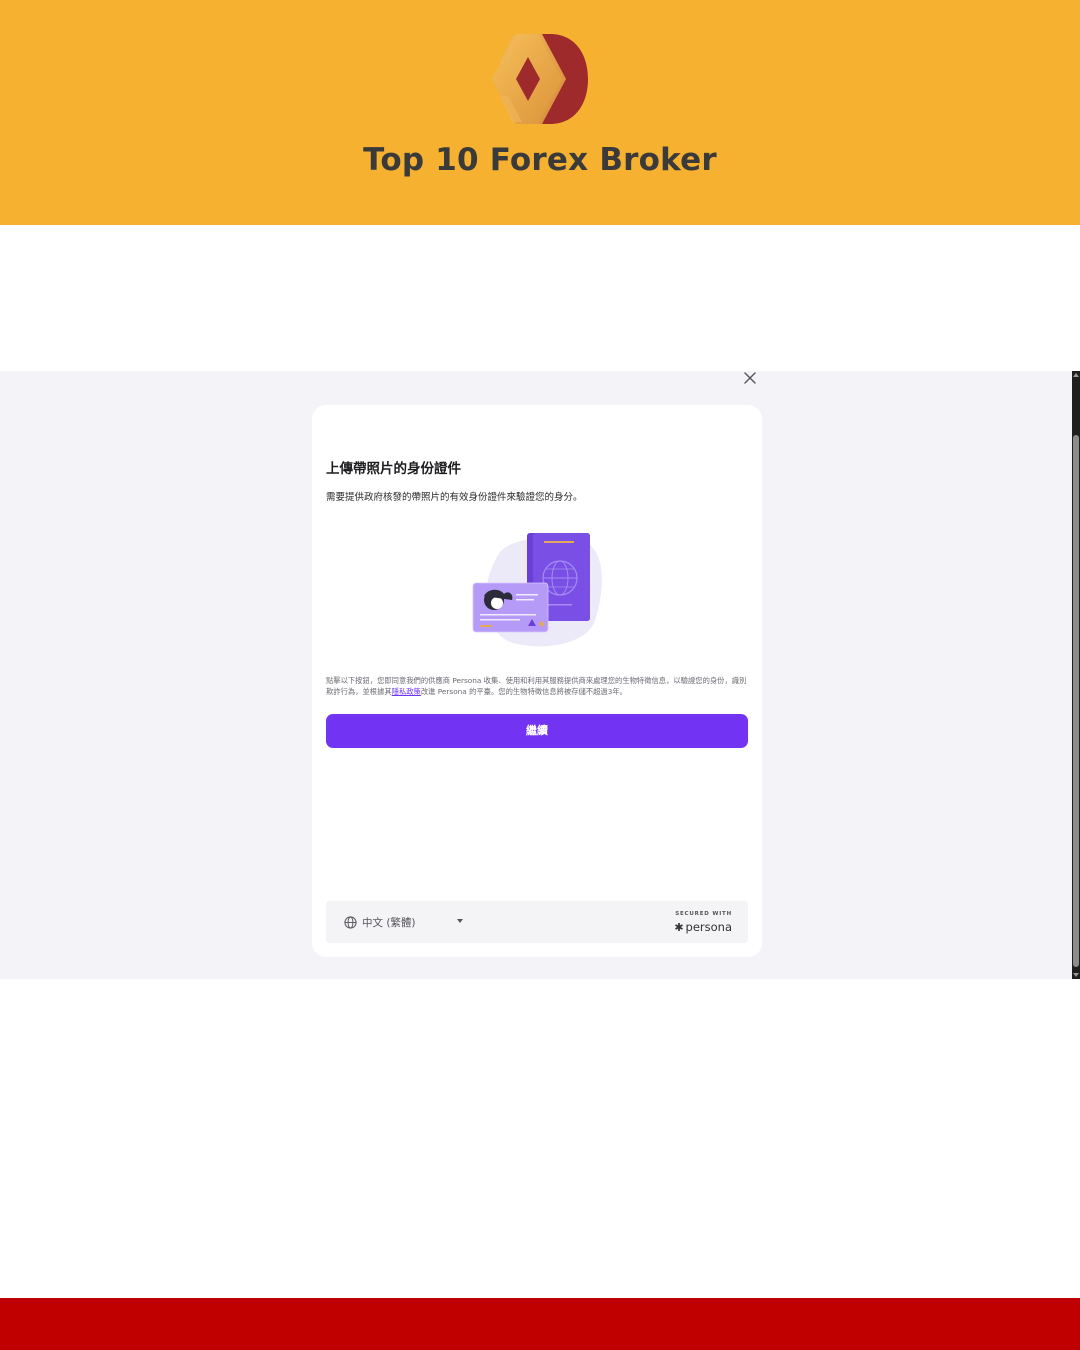 This screenshot has height=1350, width=1080. Describe the element at coordinates (389, 922) in the screenshot. I see `language-label: 中文 (繁體)` at that location.